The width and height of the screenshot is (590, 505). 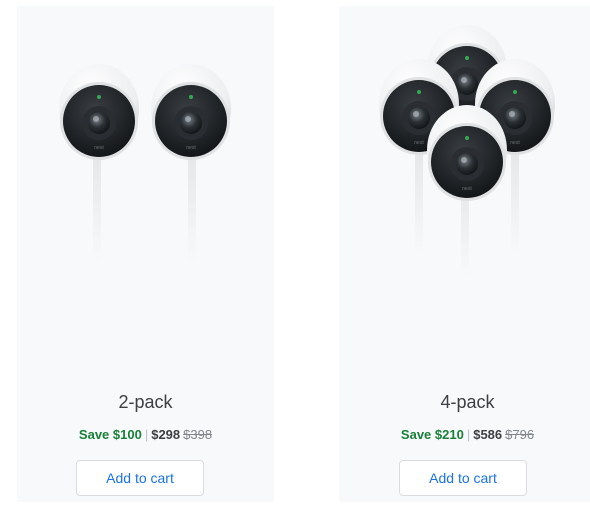 I want to click on product-title: 2-pack, so click(x=145, y=402).